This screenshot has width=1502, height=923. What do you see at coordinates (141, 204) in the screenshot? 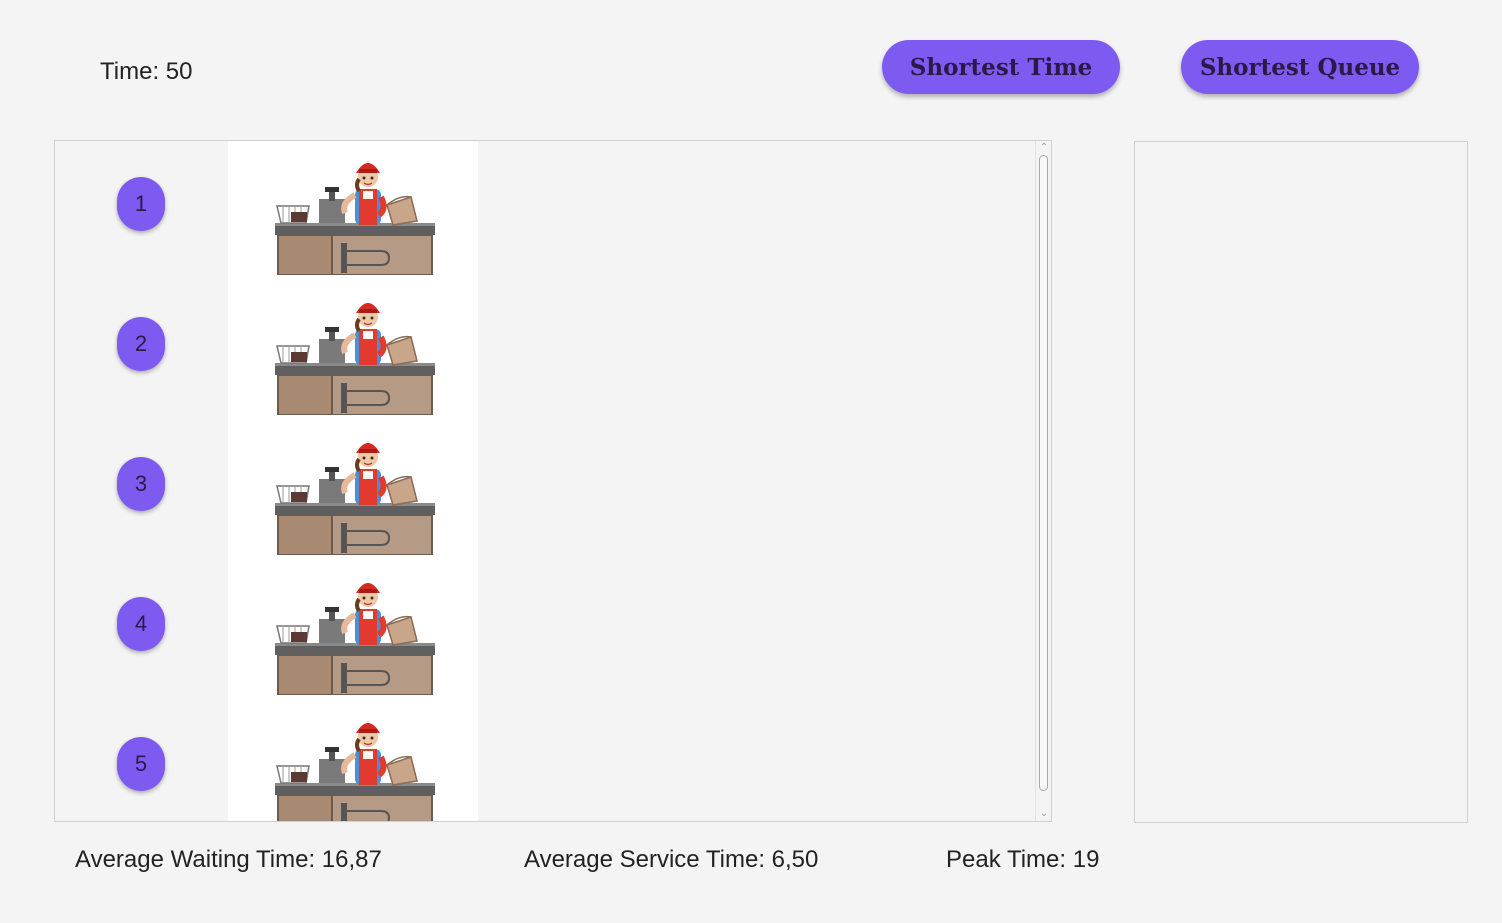
I see `queue-number-badge: 1` at bounding box center [141, 204].